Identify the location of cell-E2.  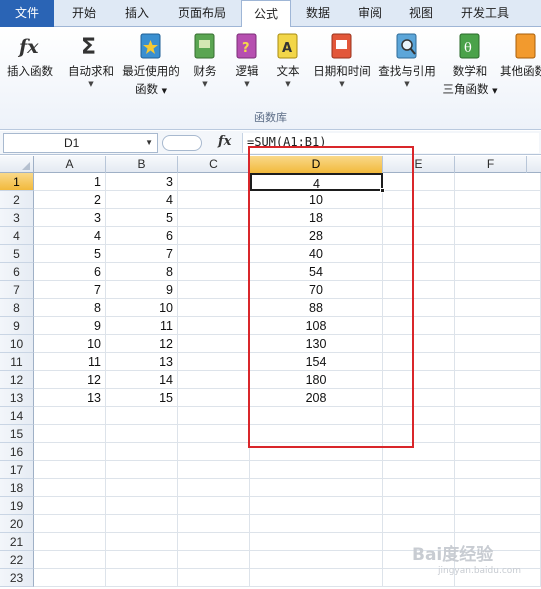
(419, 200).